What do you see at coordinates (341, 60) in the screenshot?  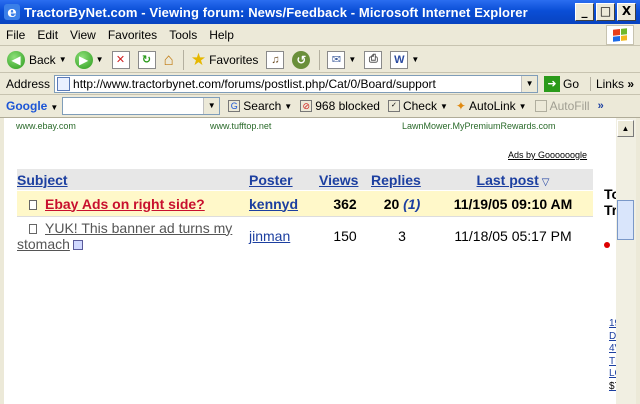 I see `mail-button: ✉ ▼` at bounding box center [341, 60].